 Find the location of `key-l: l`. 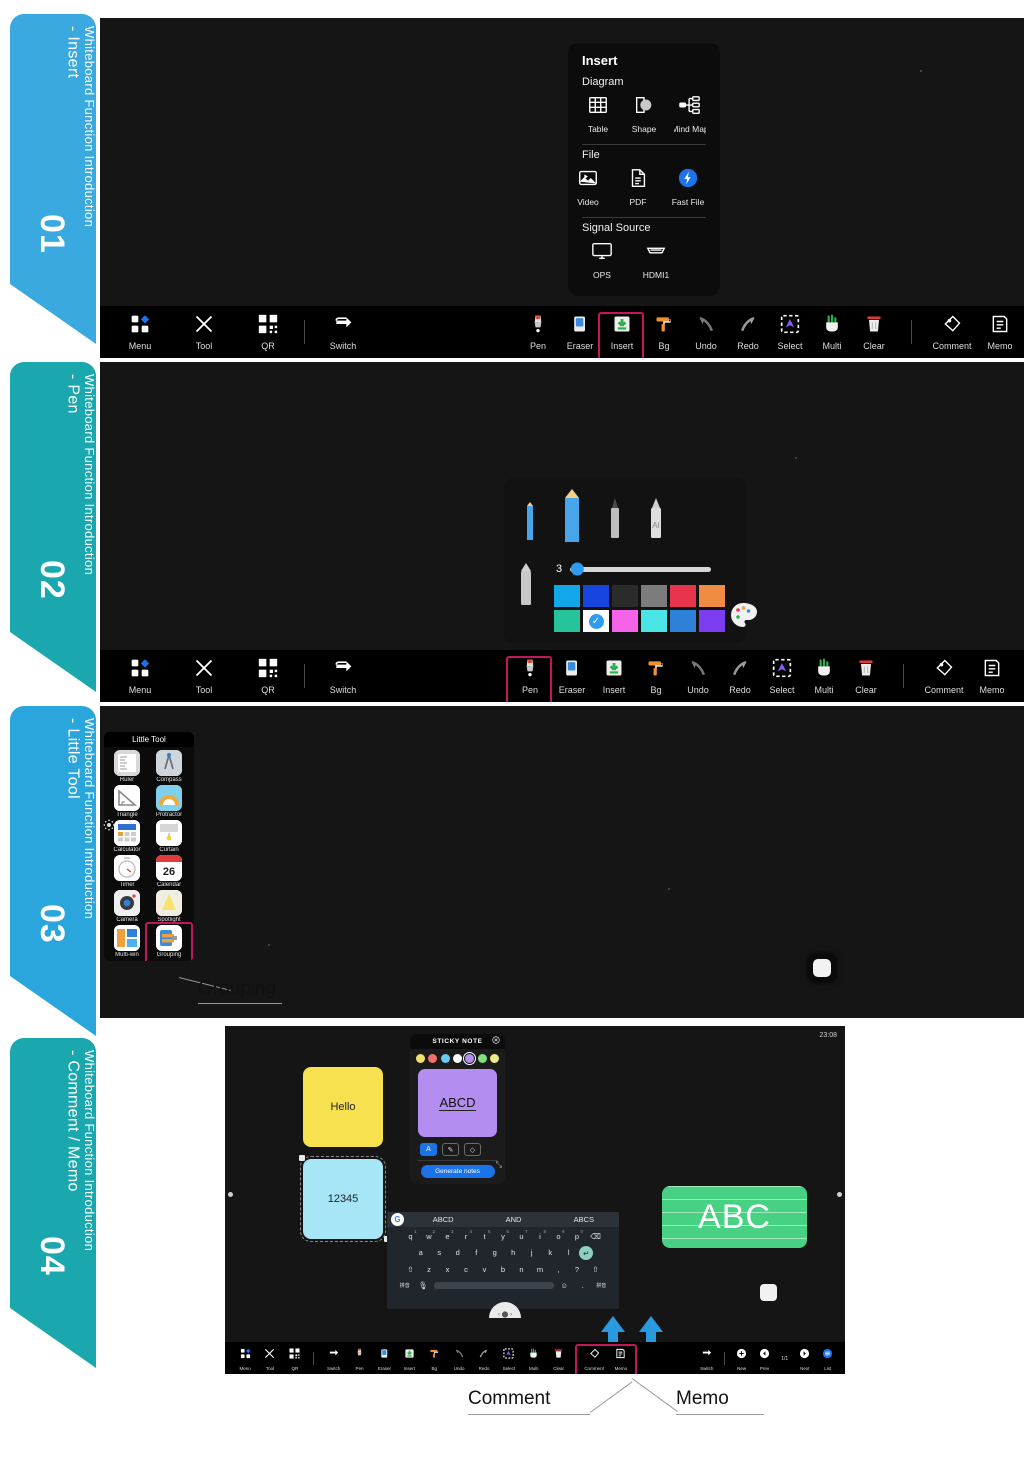

key-l: l is located at coordinates (569, 1252).